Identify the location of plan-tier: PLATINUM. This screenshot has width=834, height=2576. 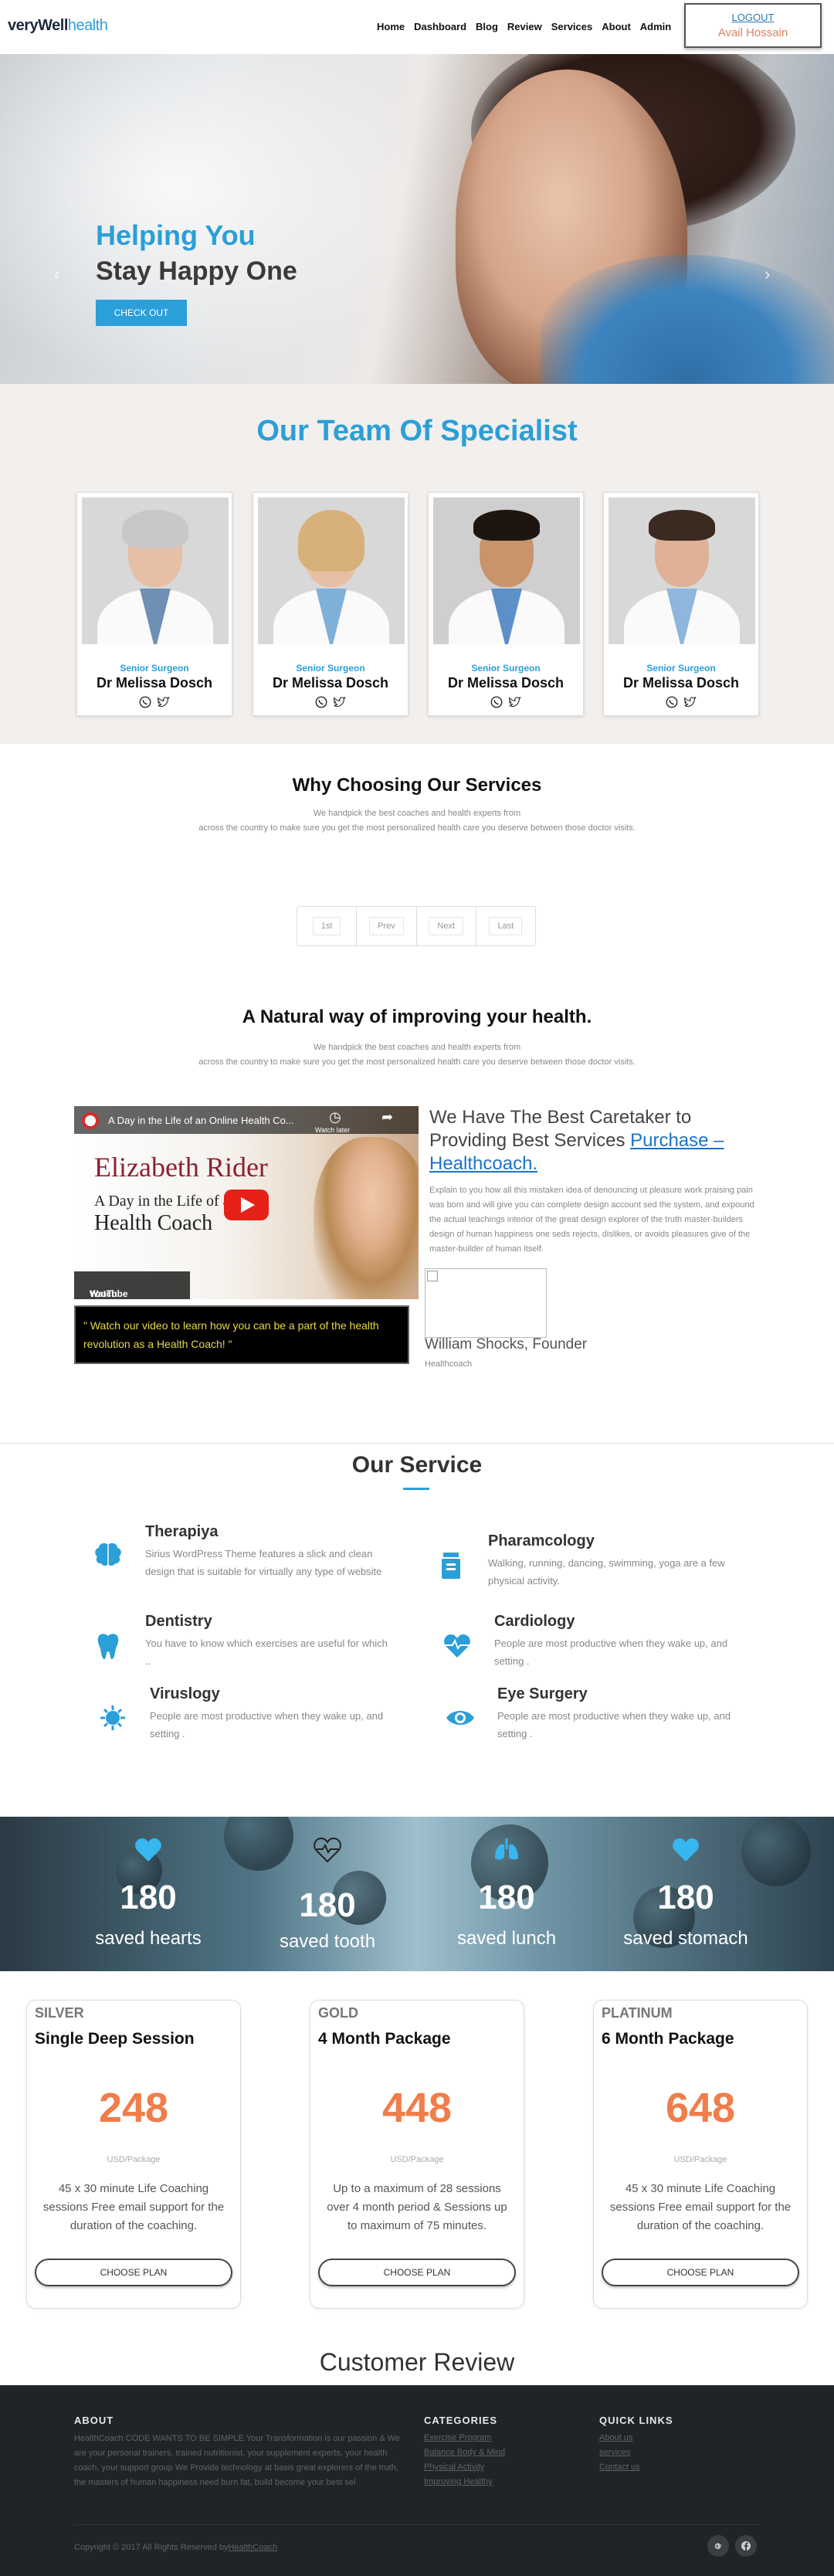
(637, 2013).